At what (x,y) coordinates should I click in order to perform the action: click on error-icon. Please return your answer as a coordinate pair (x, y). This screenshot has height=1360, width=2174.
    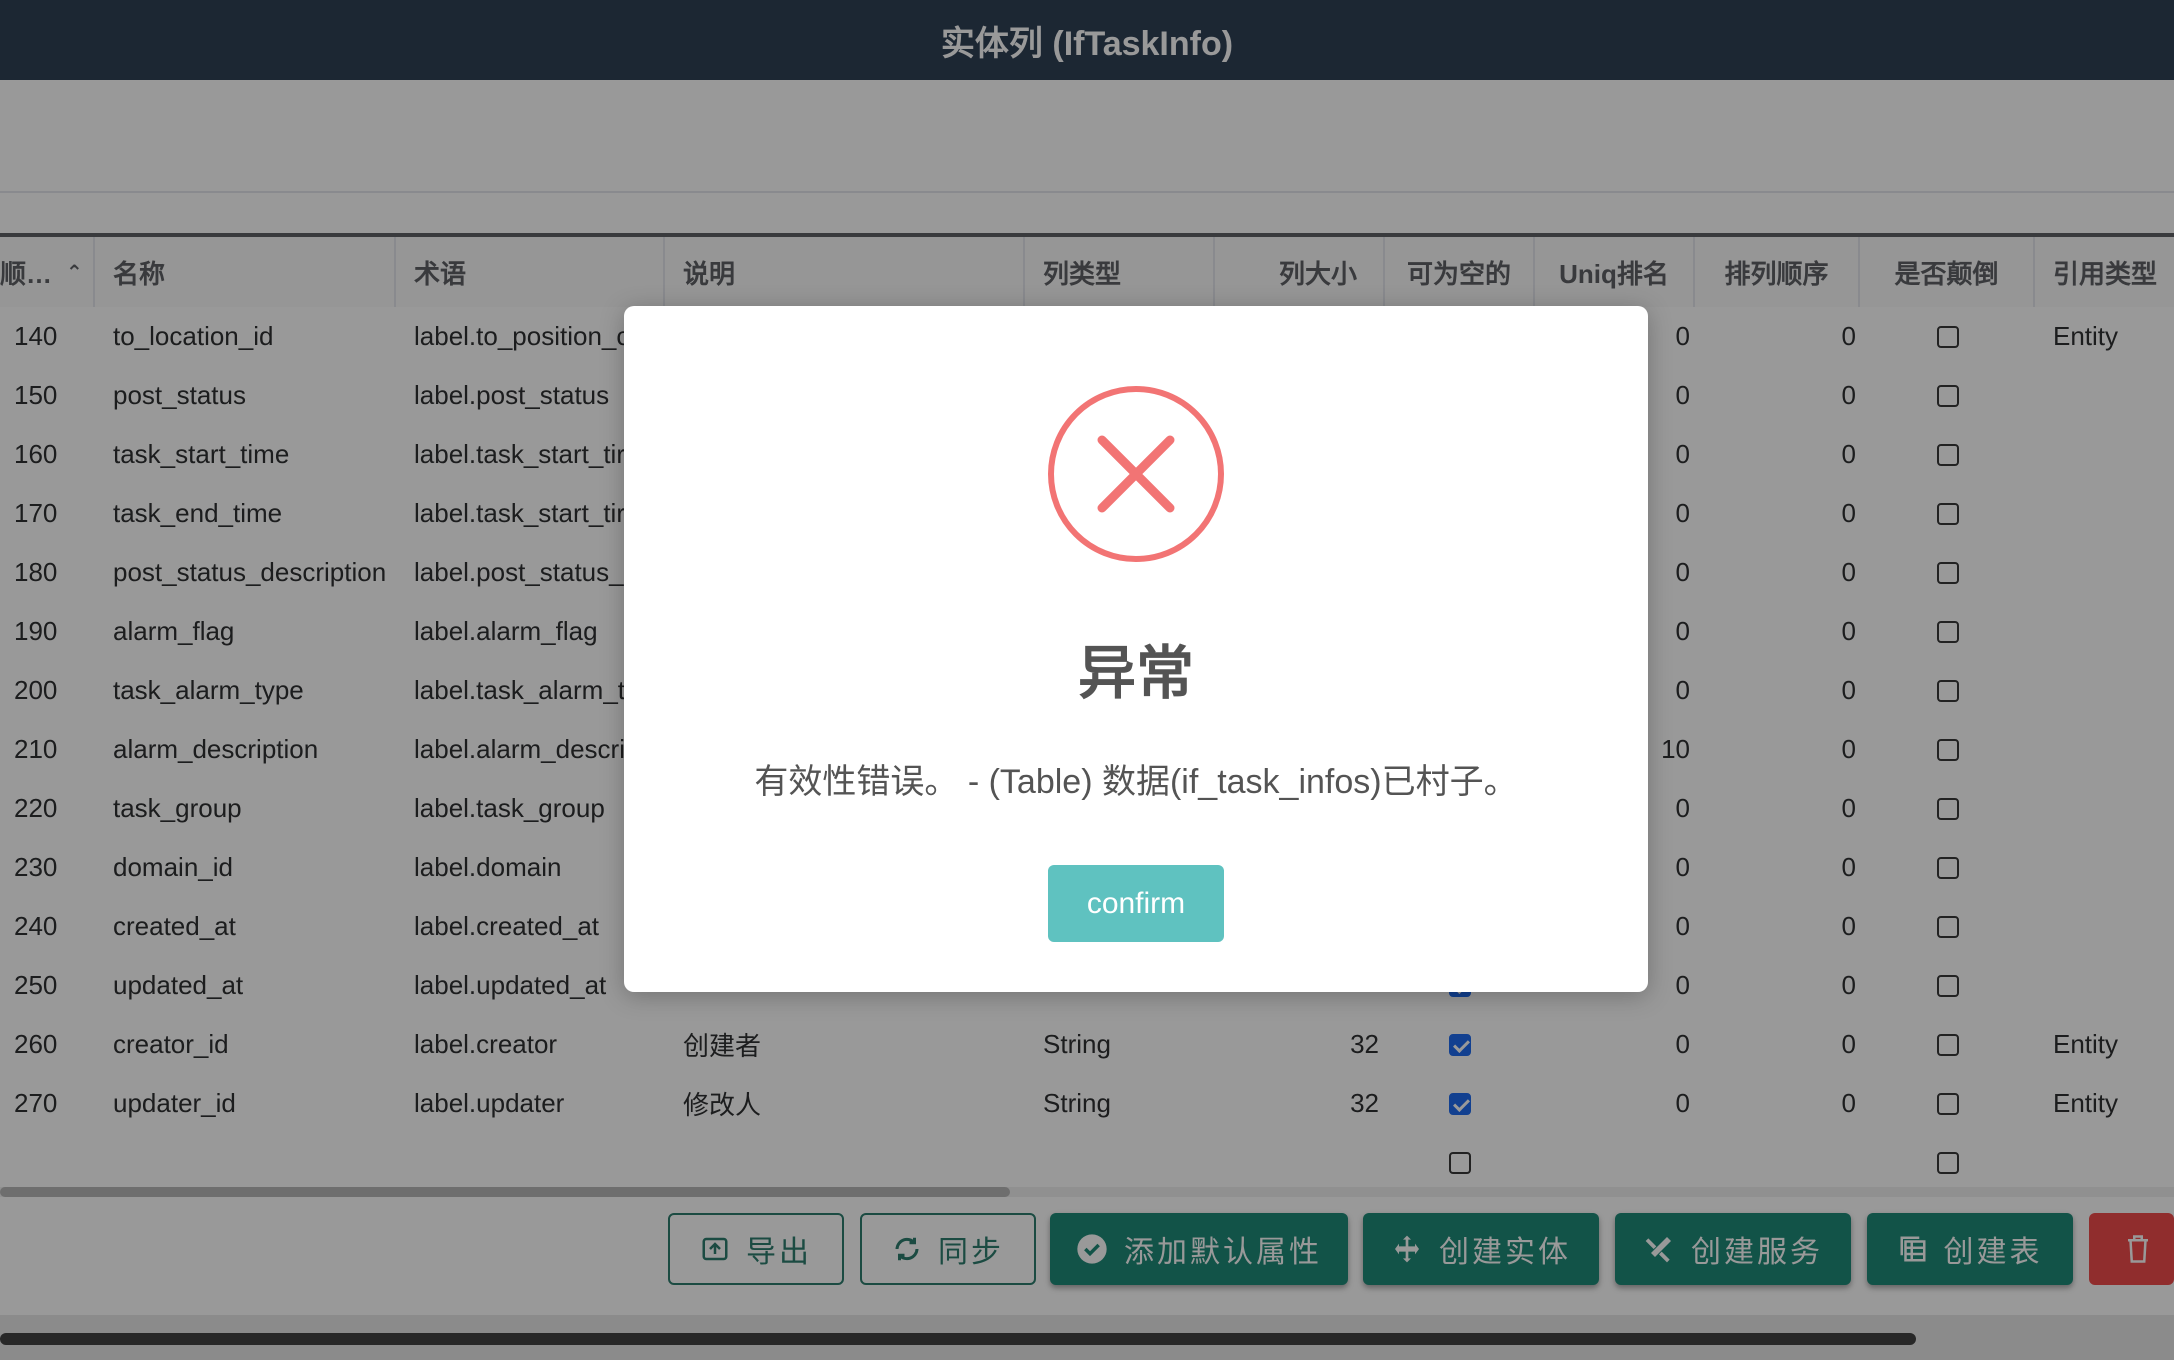
    Looking at the image, I should click on (1136, 474).